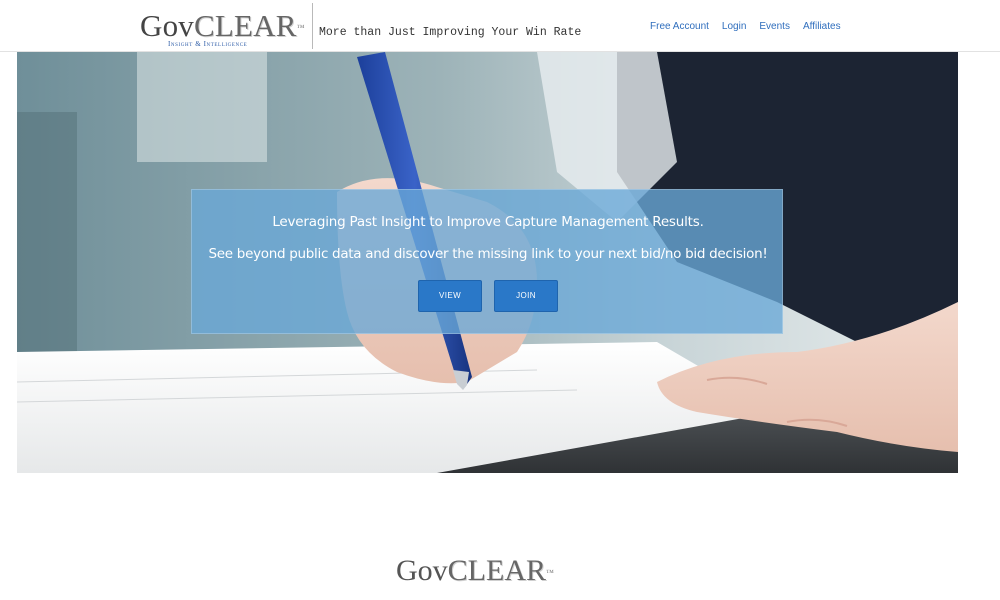 This screenshot has height=600, width=1000. Describe the element at coordinates (497, 570) in the screenshot. I see `footer-logo-clear-text: CLEAR` at that location.